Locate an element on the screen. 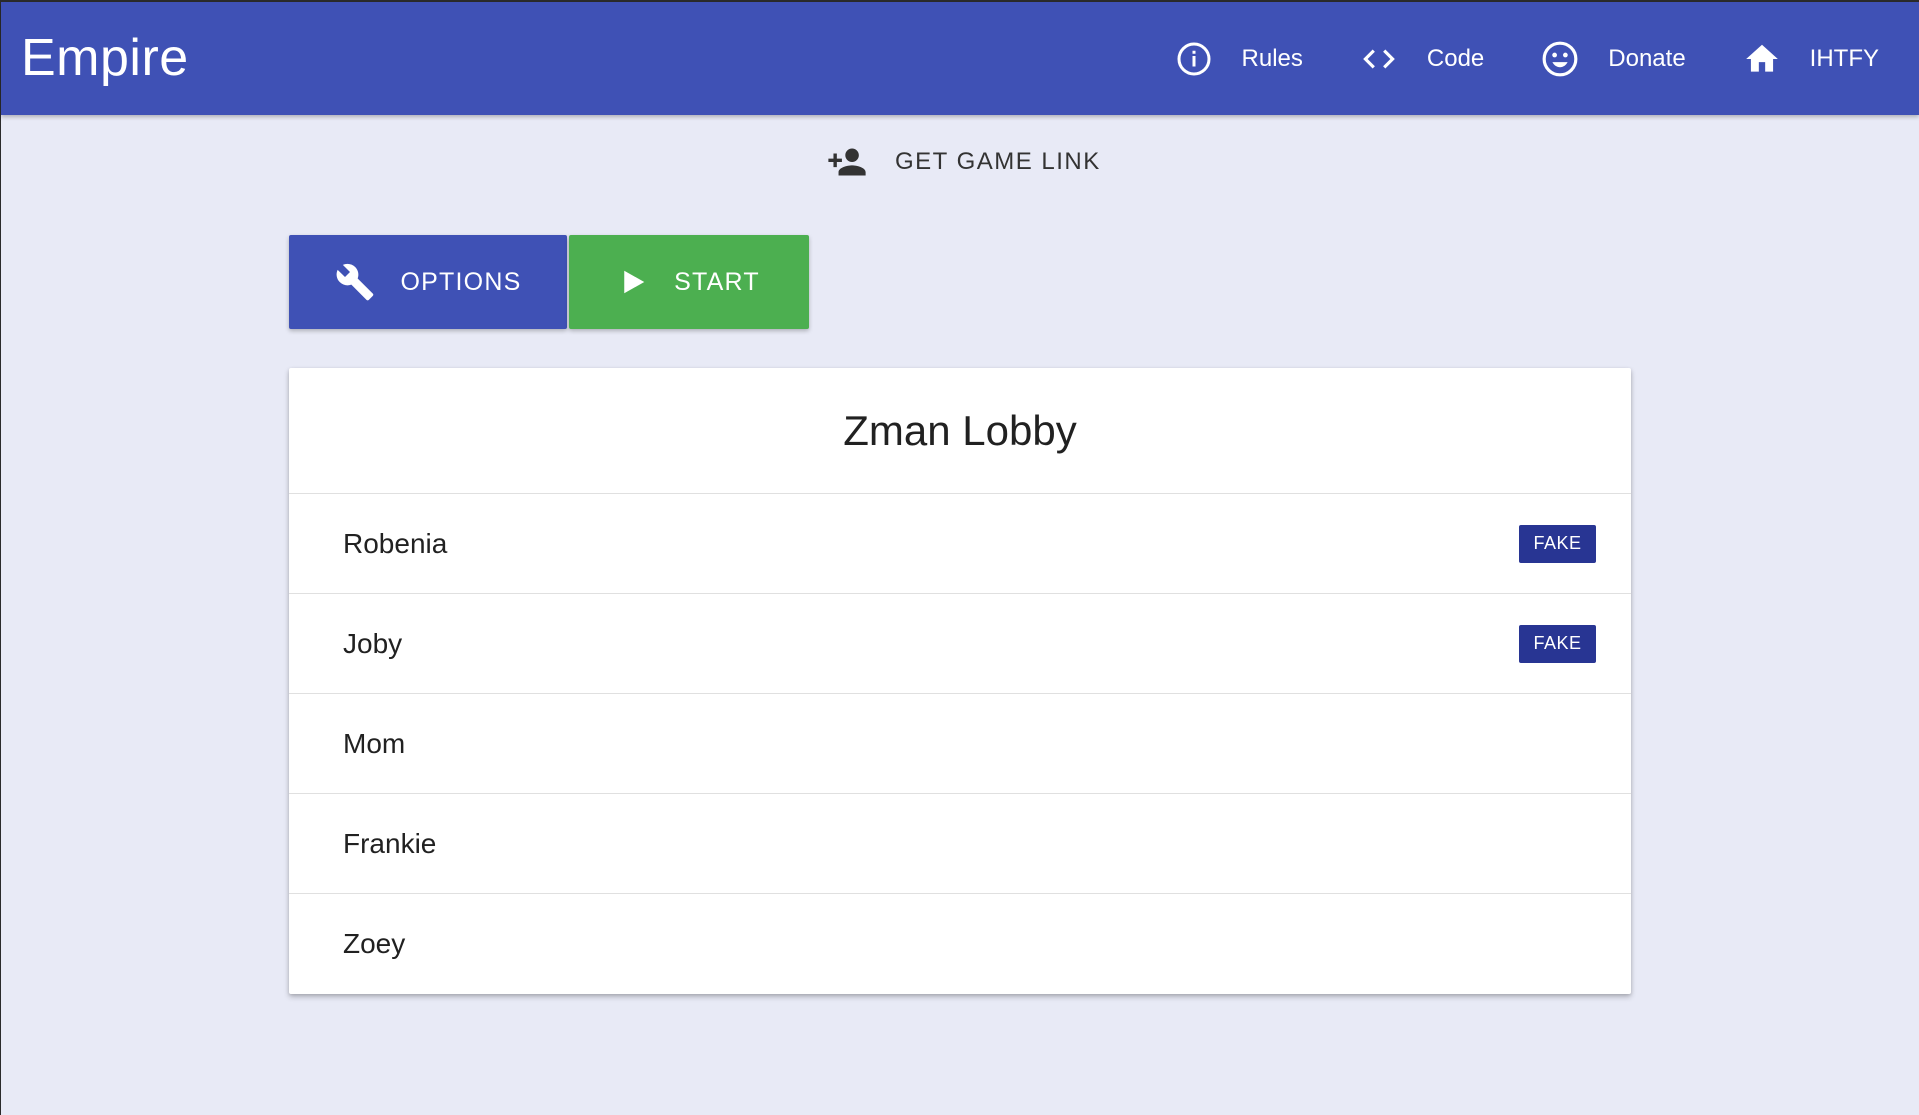  nav-ihtfy-button: IHTFY is located at coordinates (1810, 59).